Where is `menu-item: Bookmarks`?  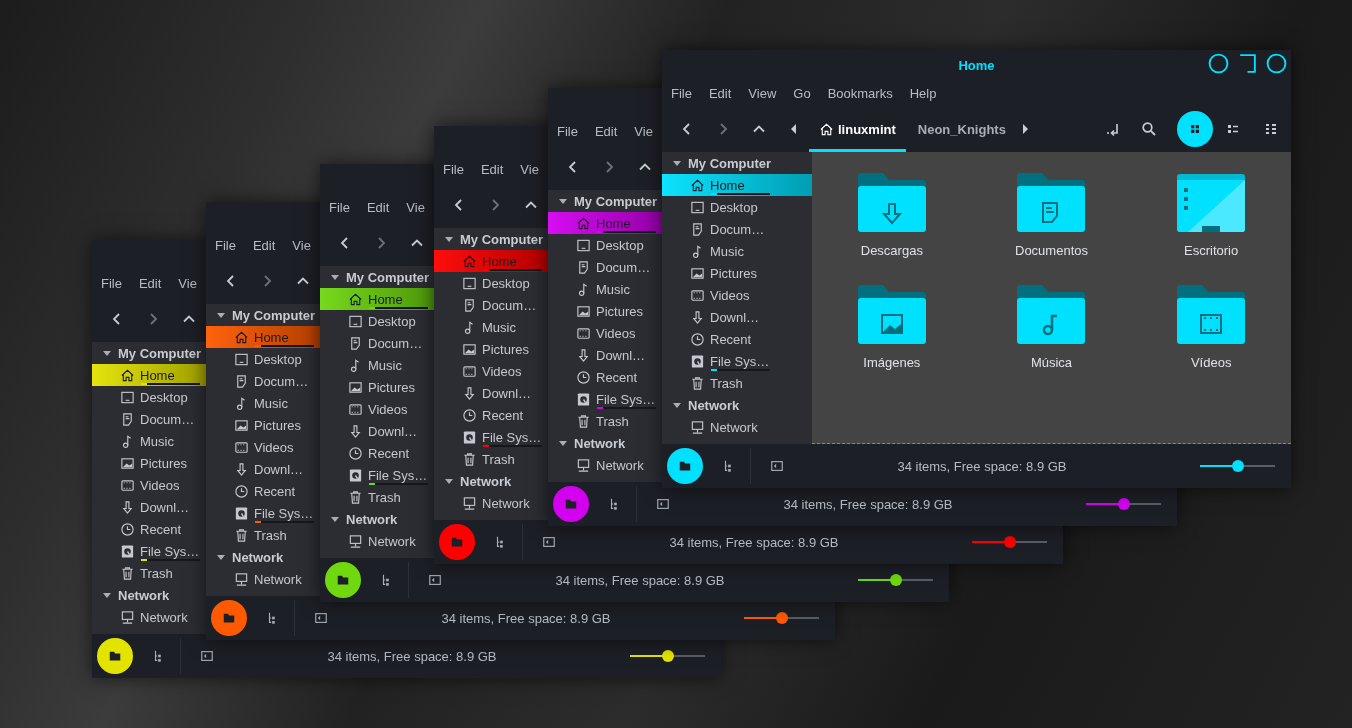 menu-item: Bookmarks is located at coordinates (860, 93).